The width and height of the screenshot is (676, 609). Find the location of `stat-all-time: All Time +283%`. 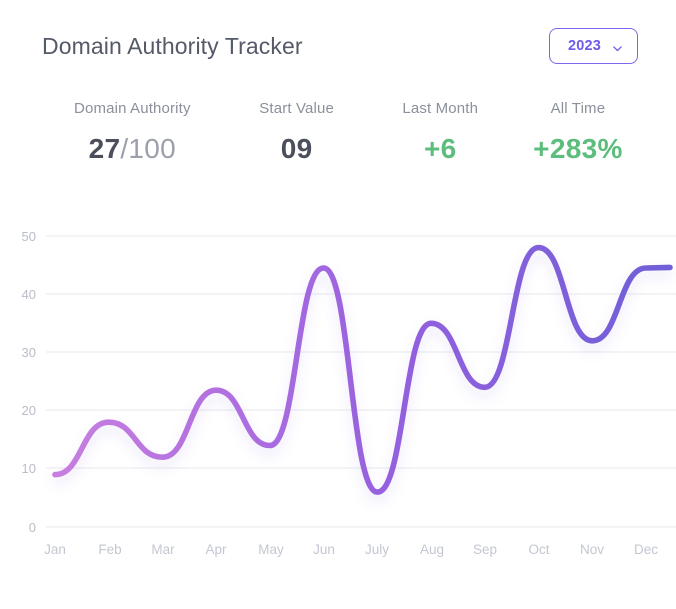

stat-all-time: All Time +283% is located at coordinates (578, 132).